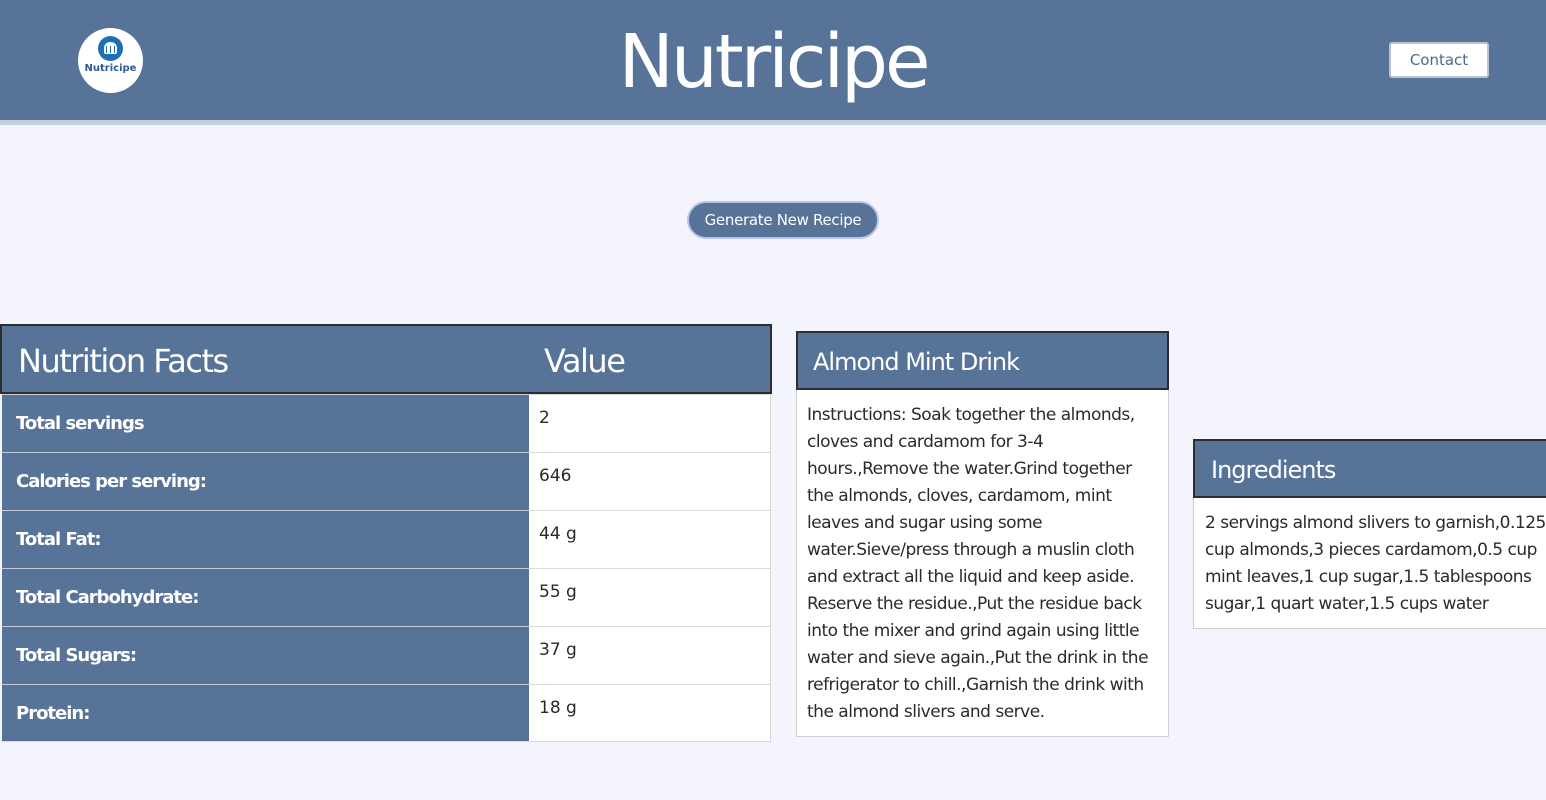 The height and width of the screenshot is (800, 1546). I want to click on table-row: Calories per serving: 646, so click(386, 481).